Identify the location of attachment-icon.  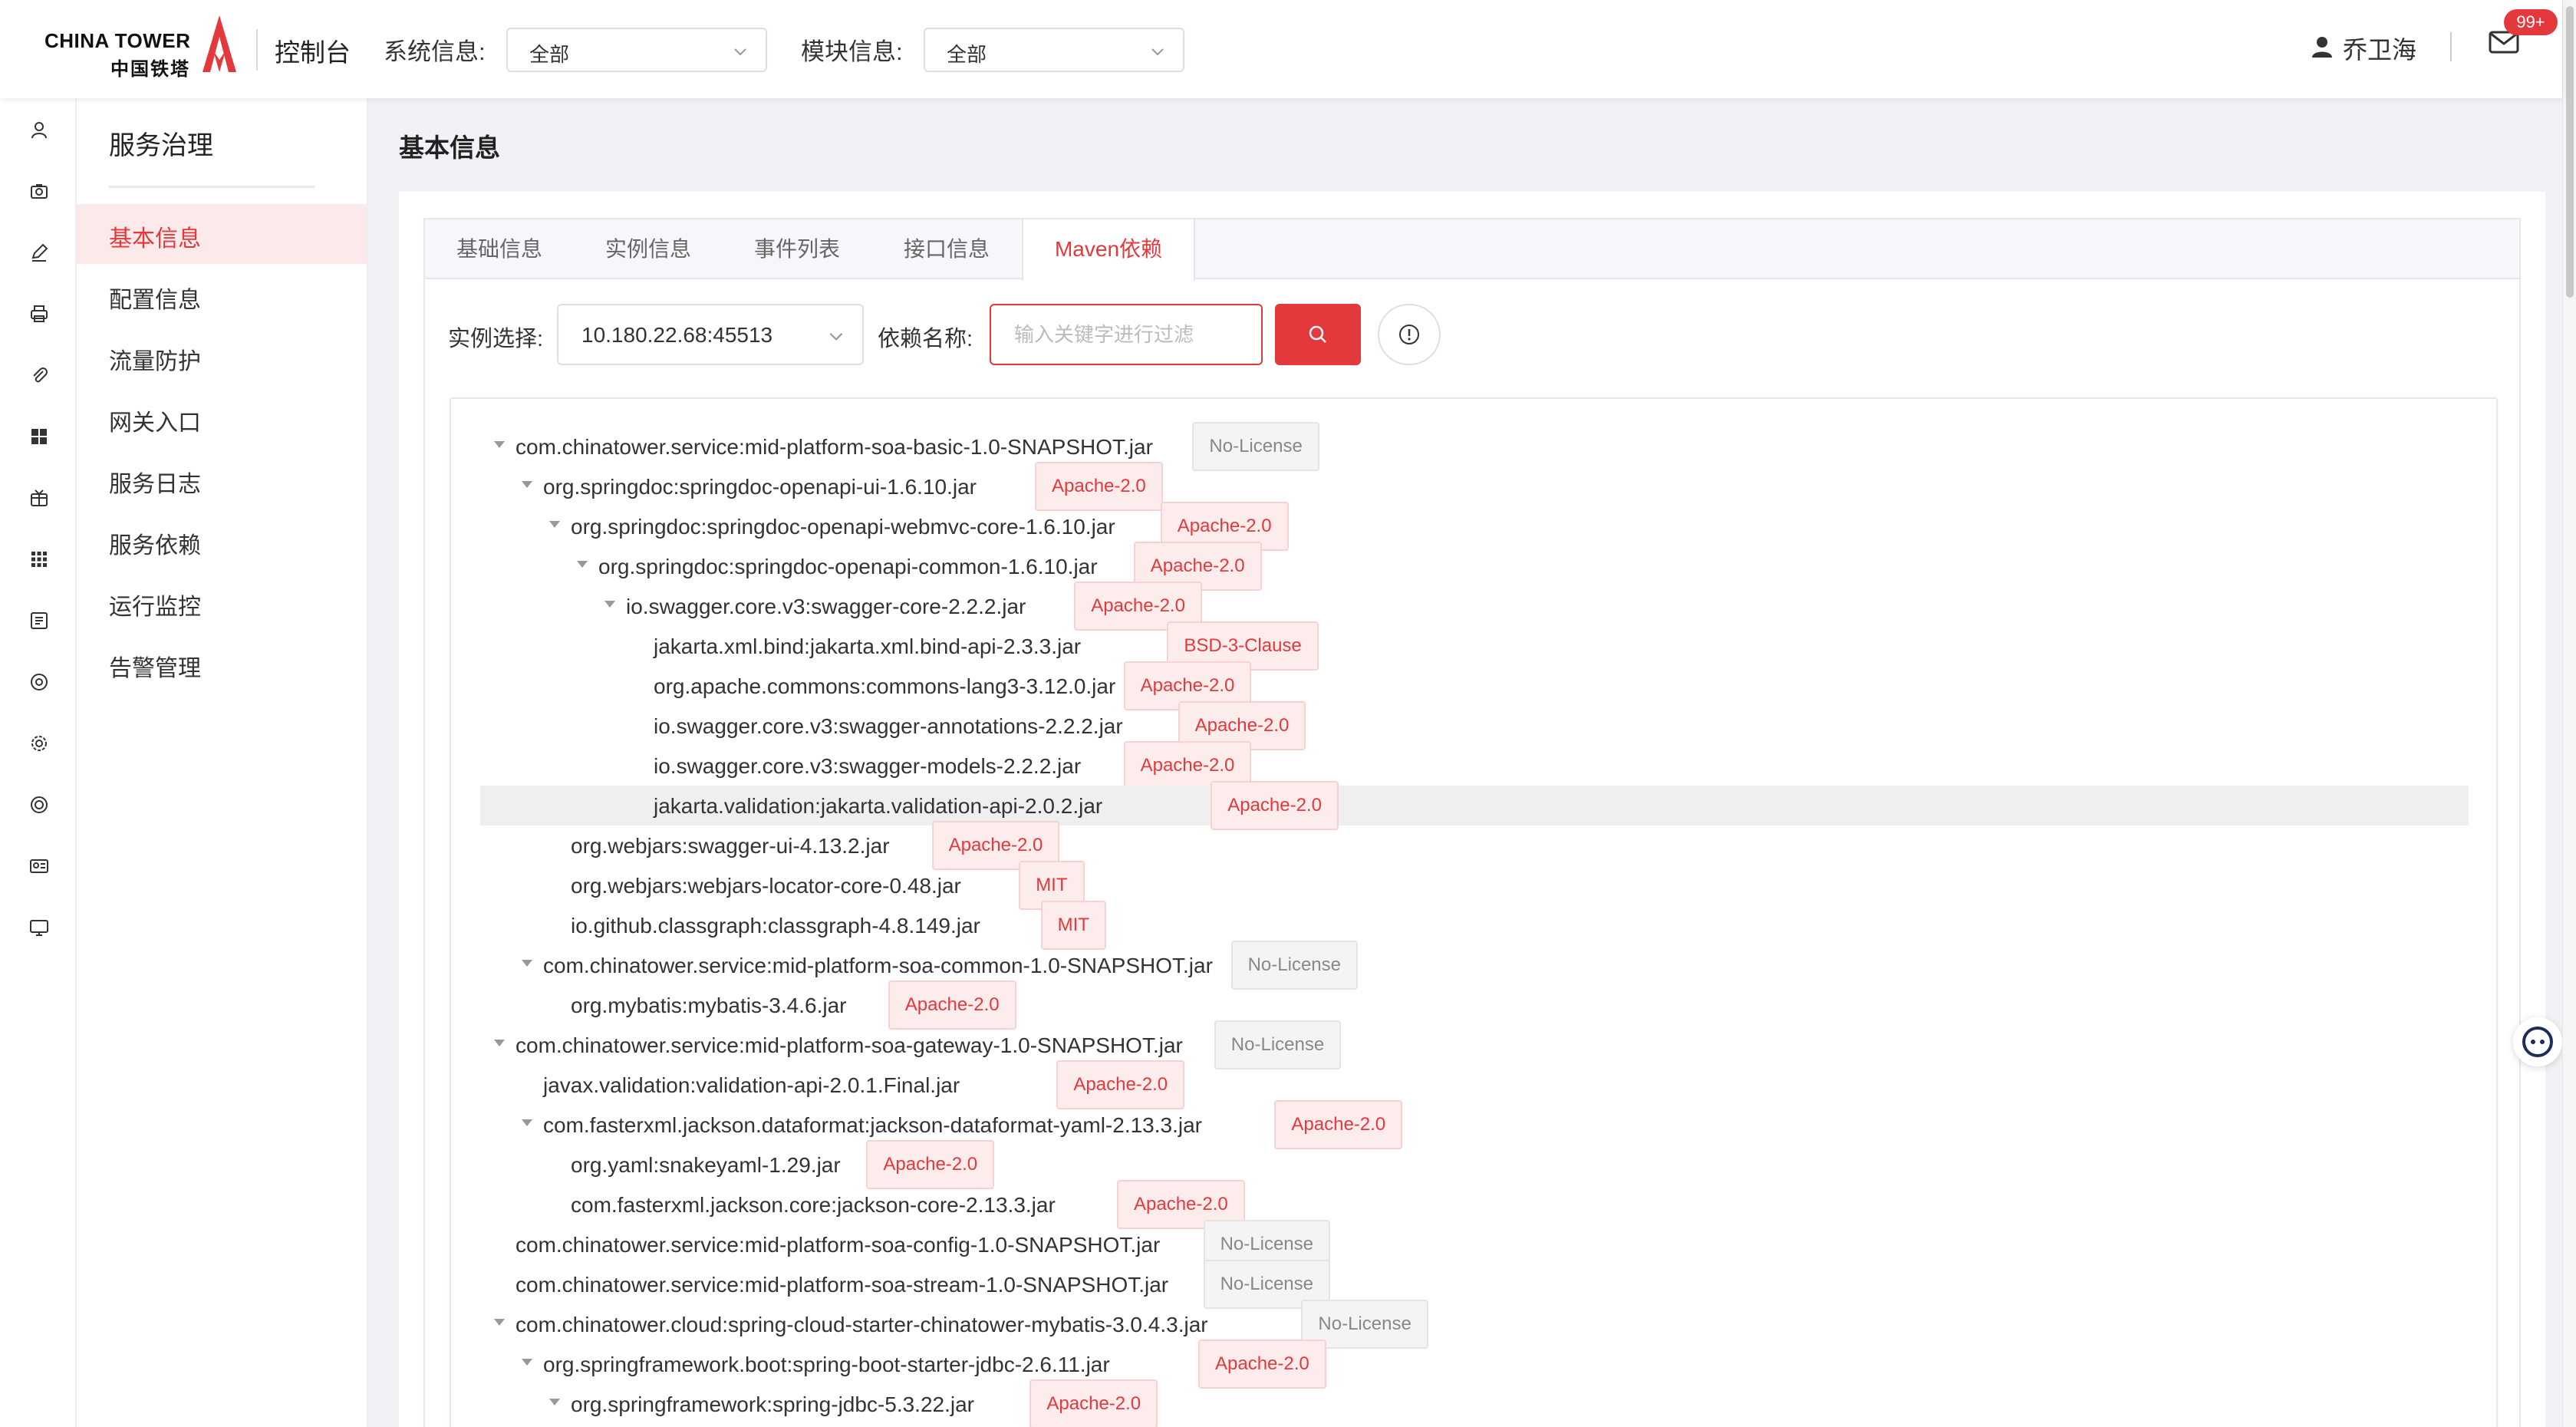
(39, 375).